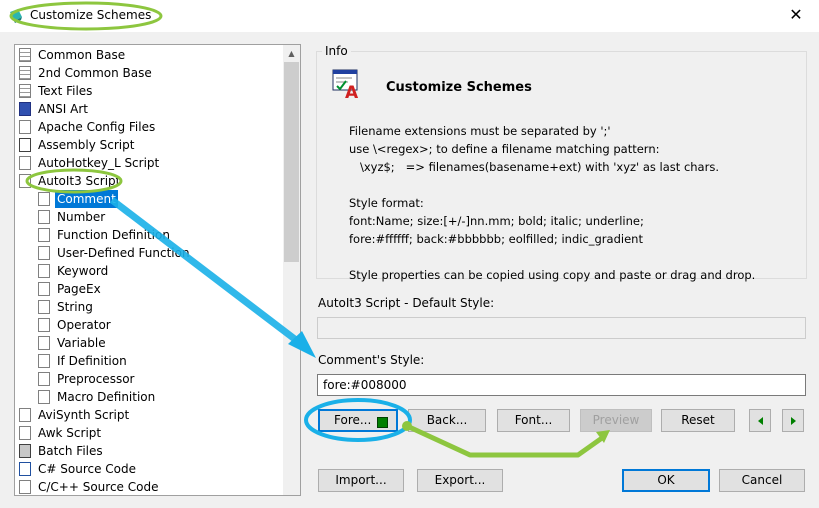  I want to click on title-bar: Customize Schemes ✕, so click(409, 16).